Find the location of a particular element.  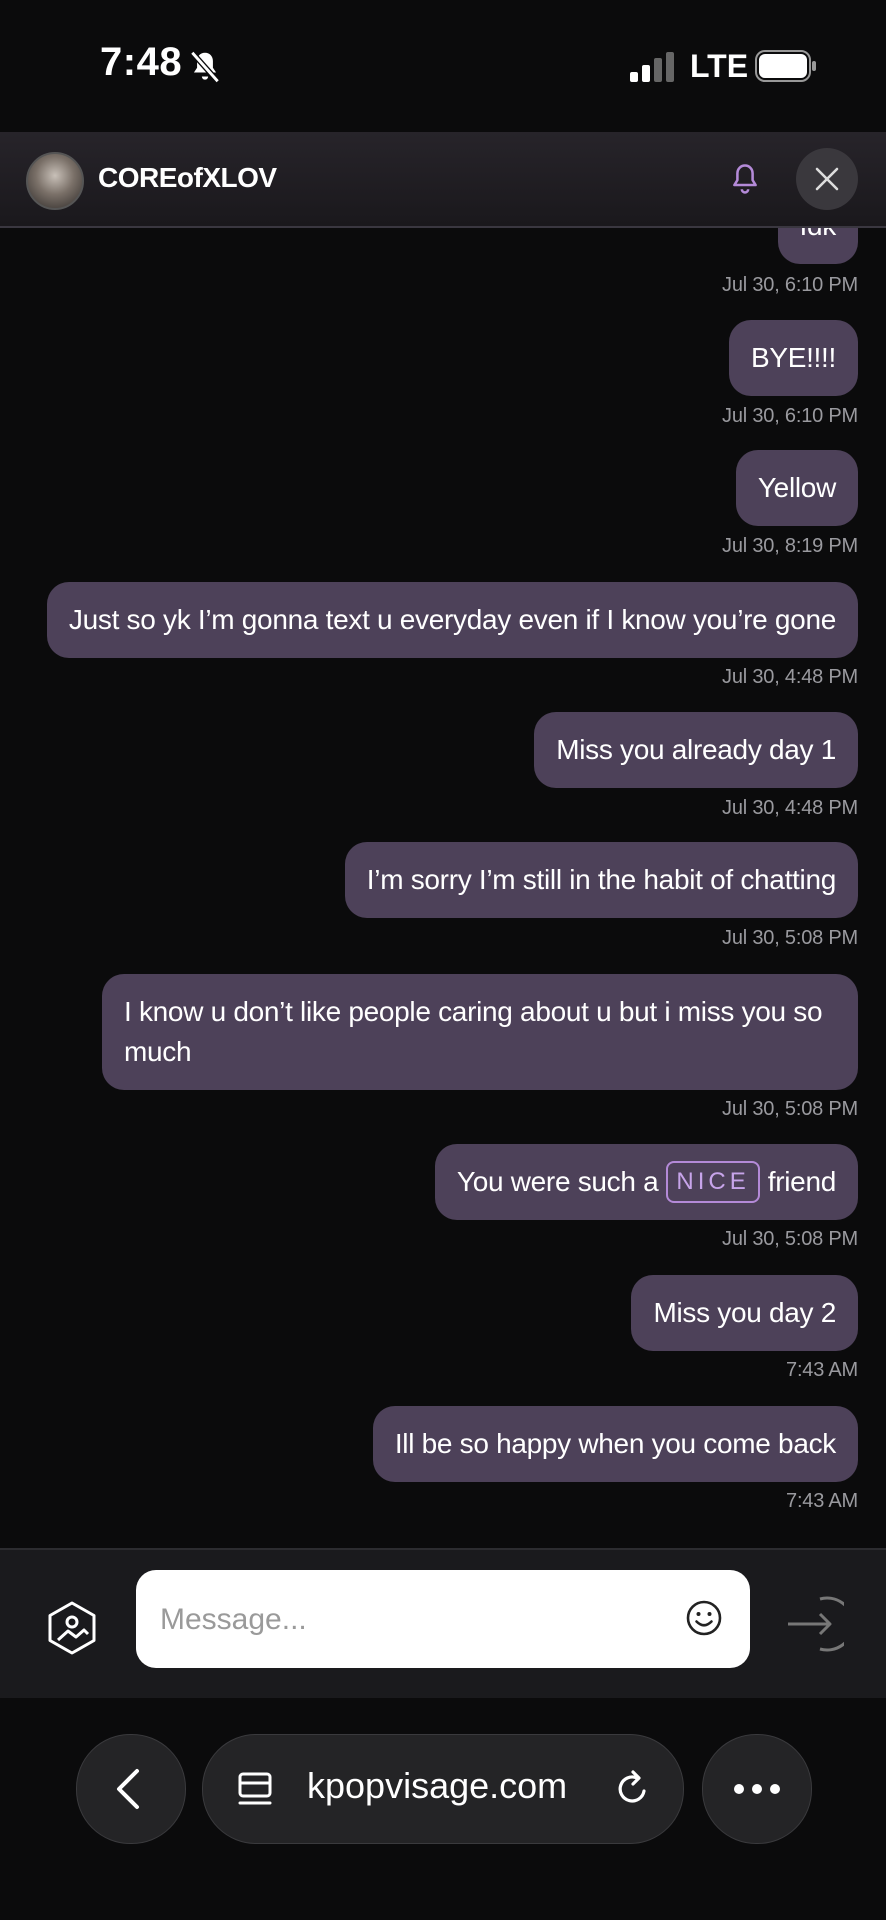

close-button is located at coordinates (827, 179).